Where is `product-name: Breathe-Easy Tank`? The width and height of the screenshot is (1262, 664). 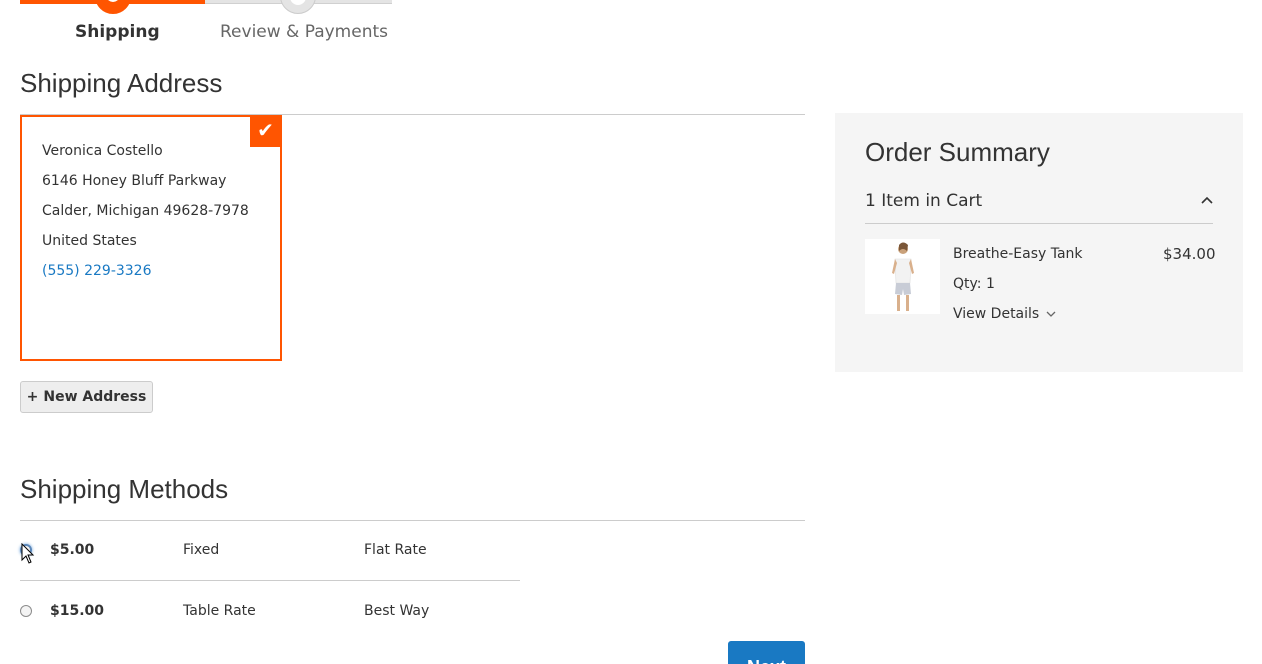 product-name: Breathe-Easy Tank is located at coordinates (1018, 254).